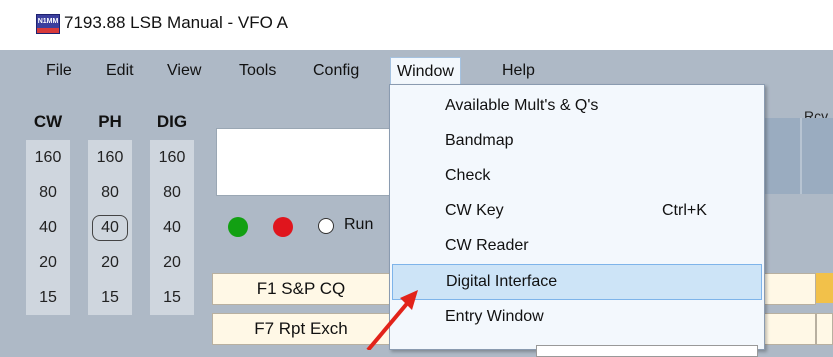 Image resolution: width=833 pixels, height=357 pixels. What do you see at coordinates (647, 351) in the screenshot?
I see `partial-menu-field` at bounding box center [647, 351].